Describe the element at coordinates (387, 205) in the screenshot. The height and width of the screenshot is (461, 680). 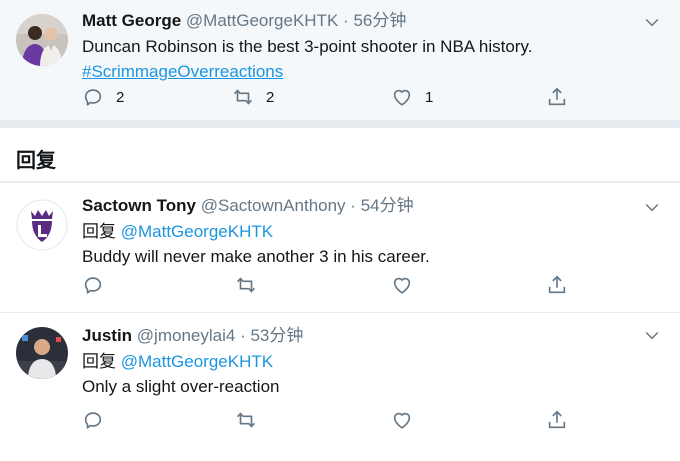
I see `tweet-timestamp: 54分钟` at that location.